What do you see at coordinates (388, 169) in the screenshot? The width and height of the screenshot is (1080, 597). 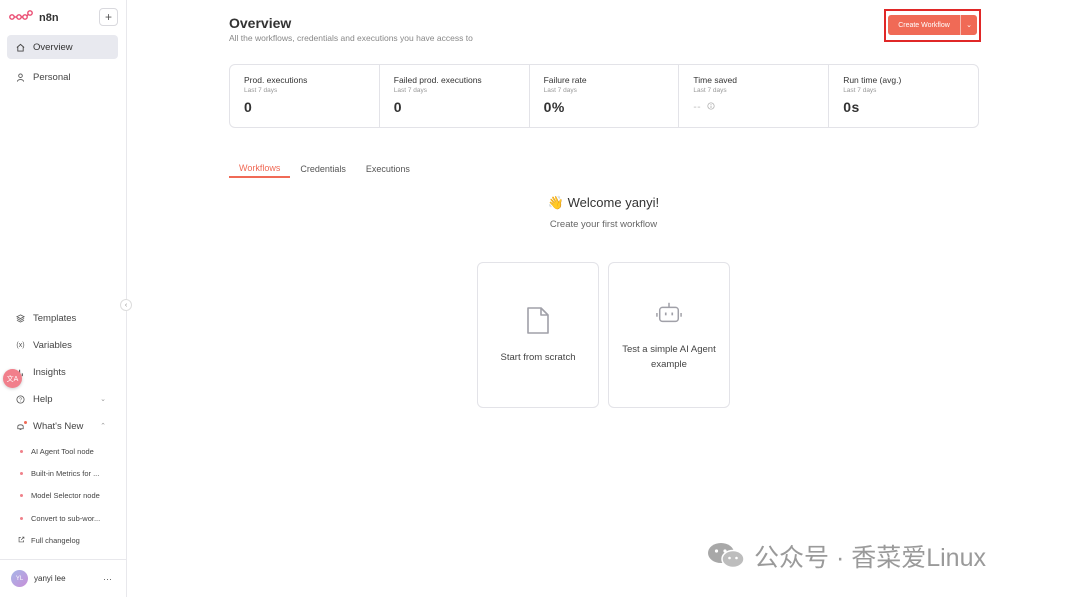 I see `tab-executions: Executions` at bounding box center [388, 169].